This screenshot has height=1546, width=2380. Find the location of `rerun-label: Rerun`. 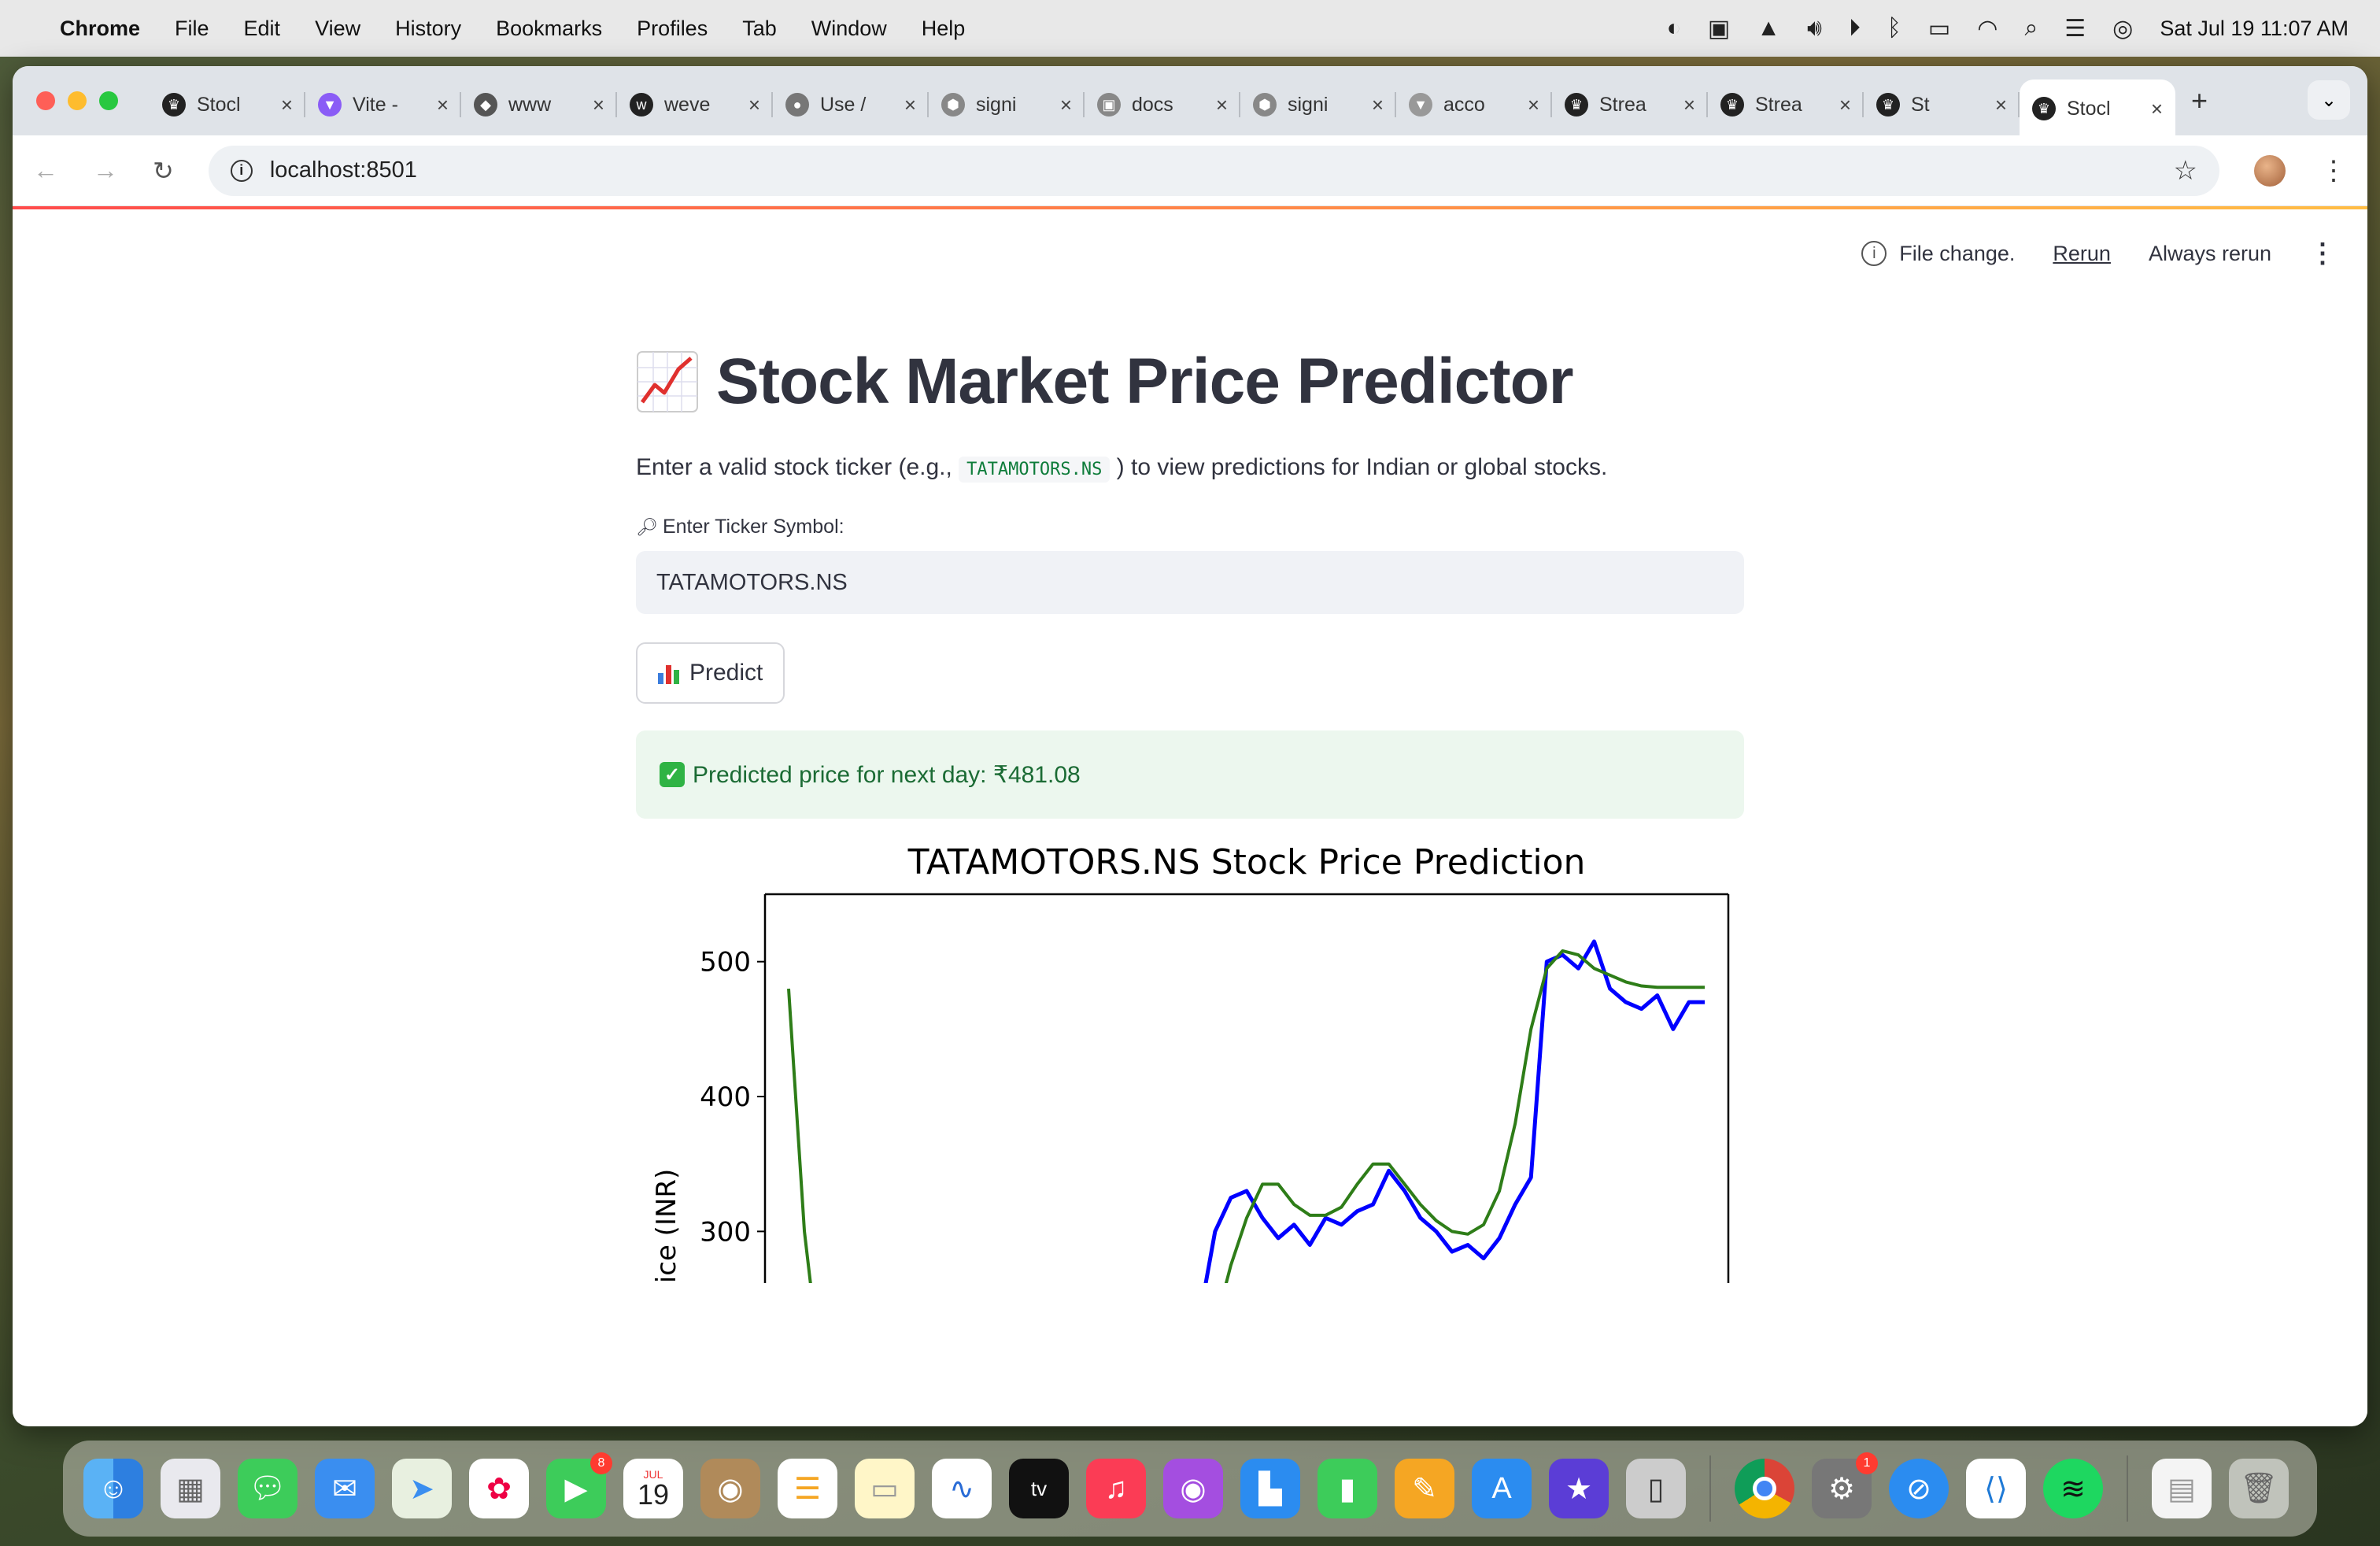

rerun-label: Rerun is located at coordinates (2082, 254).